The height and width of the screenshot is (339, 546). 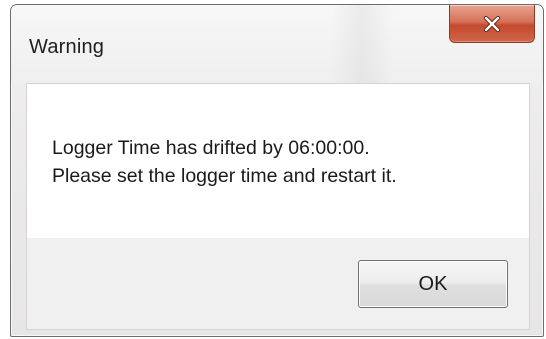 I want to click on close-button, so click(x=492, y=24).